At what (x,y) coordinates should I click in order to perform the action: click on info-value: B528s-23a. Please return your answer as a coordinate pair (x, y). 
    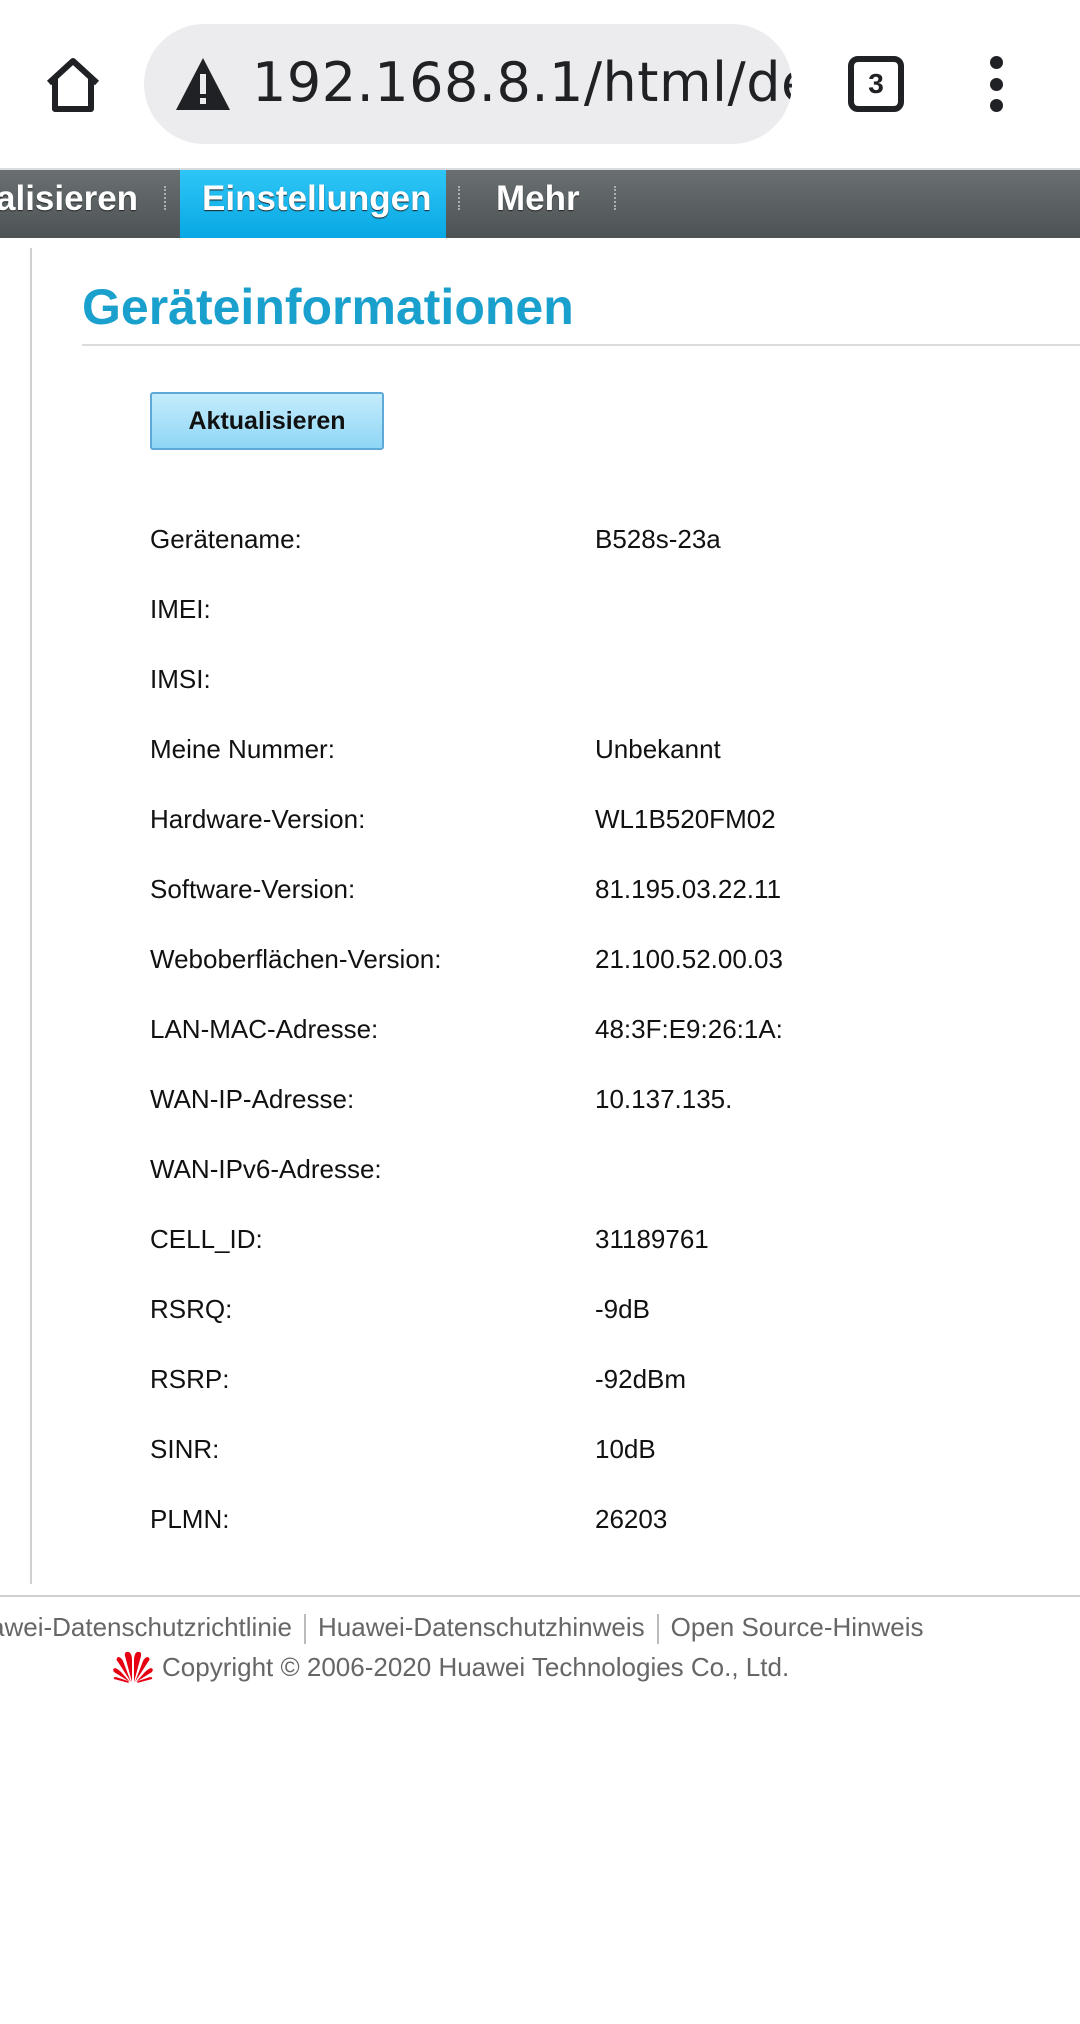
    Looking at the image, I should click on (658, 539).